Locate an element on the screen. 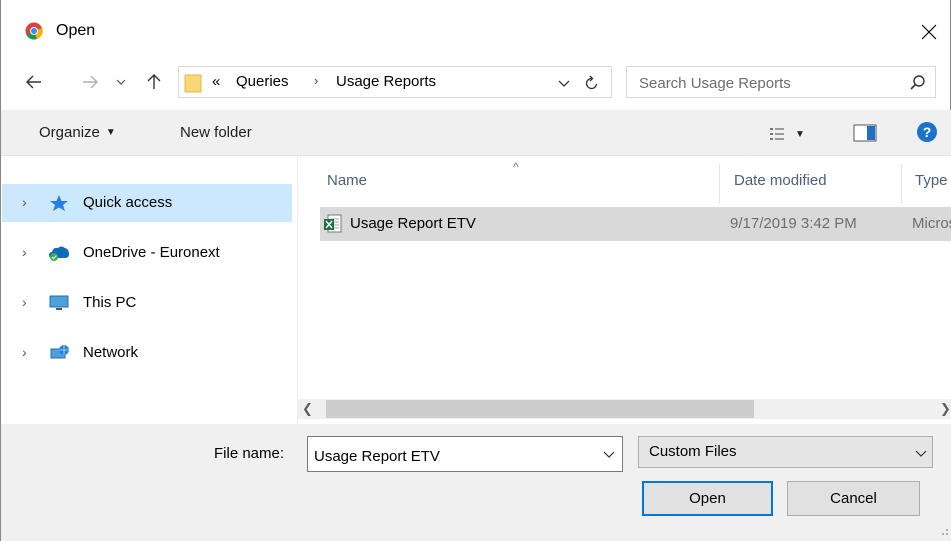 This screenshot has height=541, width=951. organize-label: Organize is located at coordinates (69, 132).